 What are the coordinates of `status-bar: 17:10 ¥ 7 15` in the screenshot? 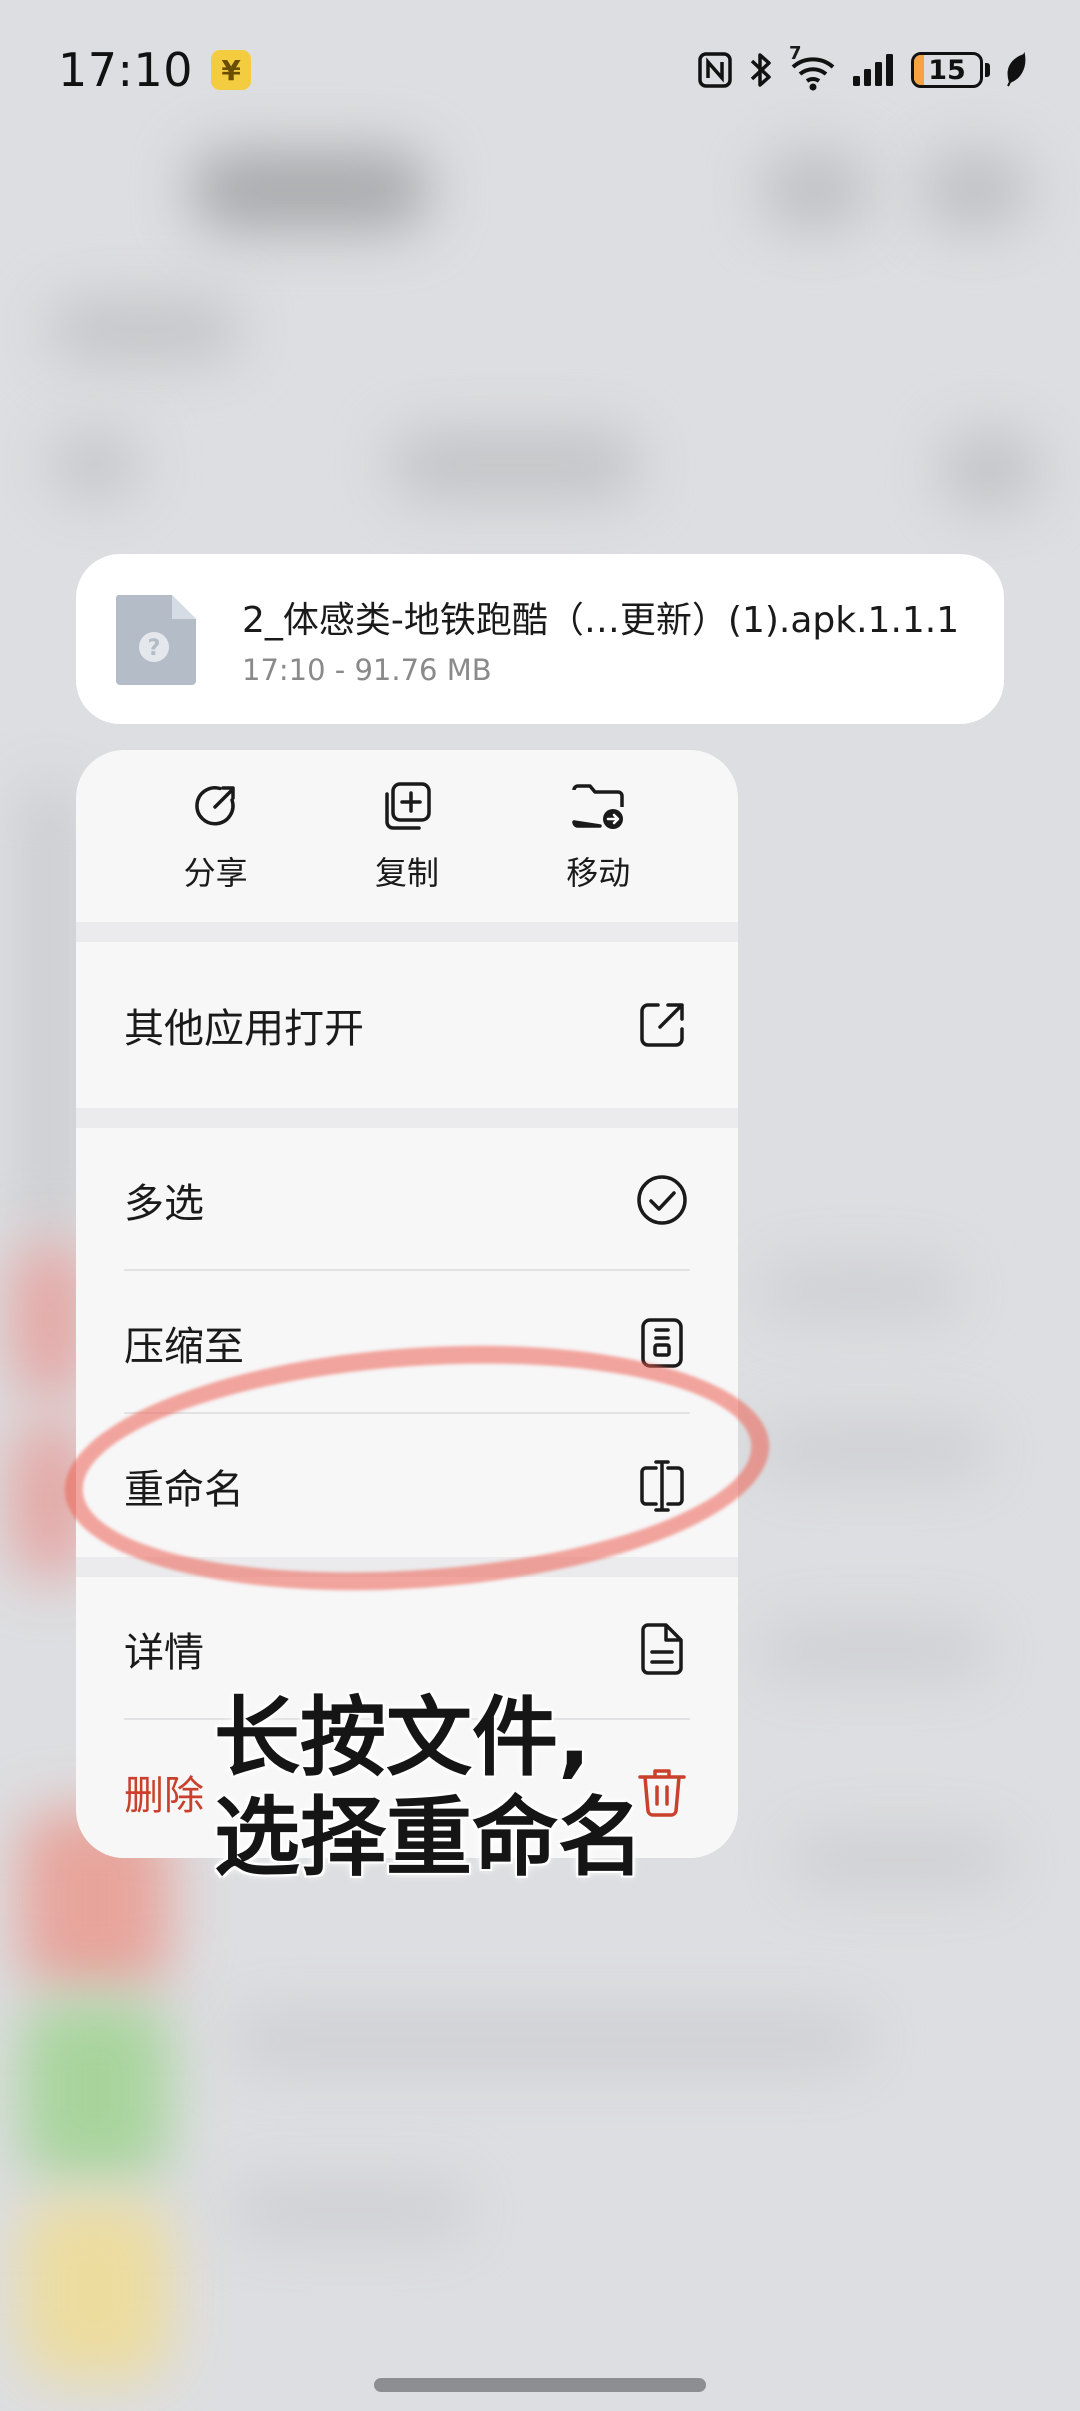 It's located at (540, 70).